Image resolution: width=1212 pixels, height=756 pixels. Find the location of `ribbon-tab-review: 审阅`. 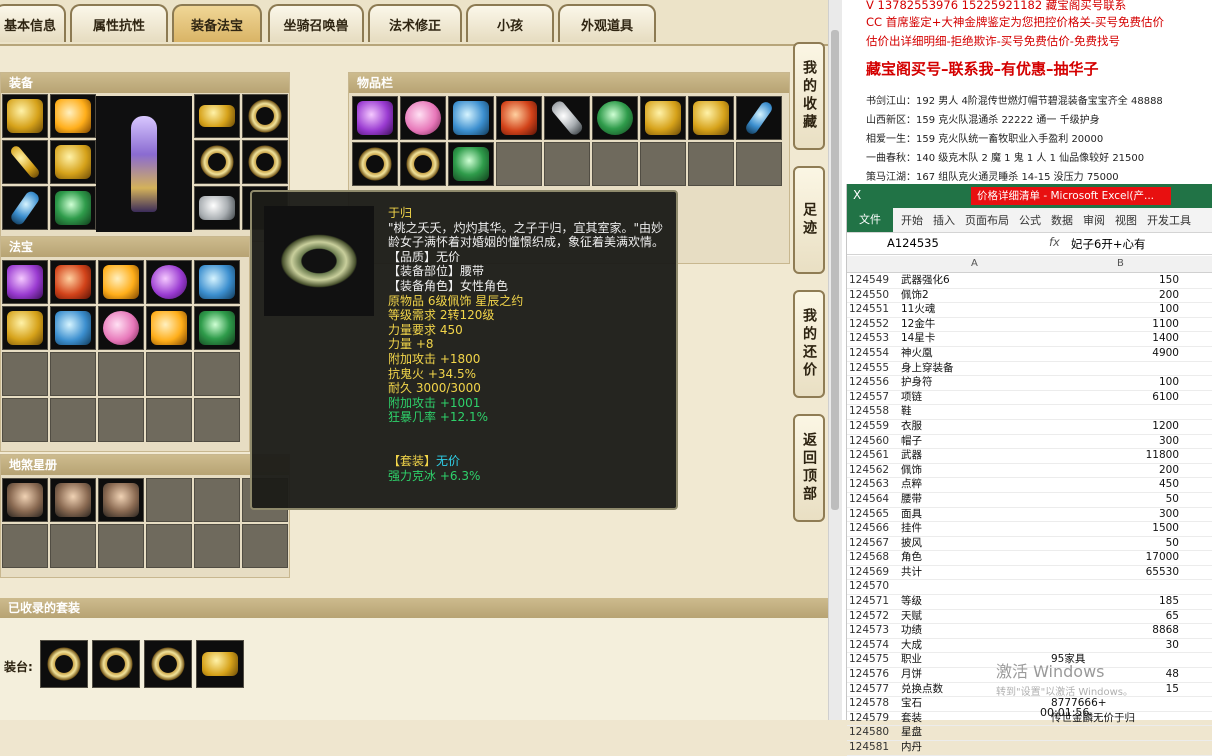

ribbon-tab-review: 审阅 is located at coordinates (1094, 220).